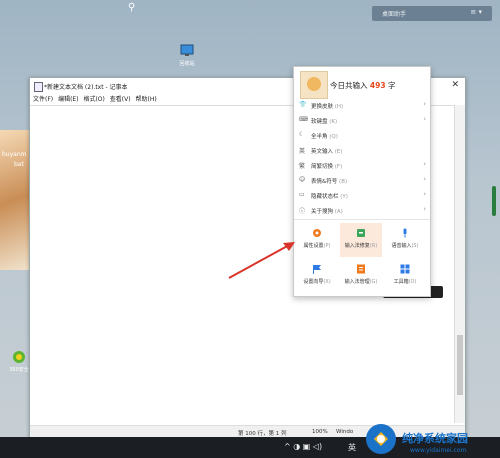  I want to click on item-key: (F), so click(338, 166).